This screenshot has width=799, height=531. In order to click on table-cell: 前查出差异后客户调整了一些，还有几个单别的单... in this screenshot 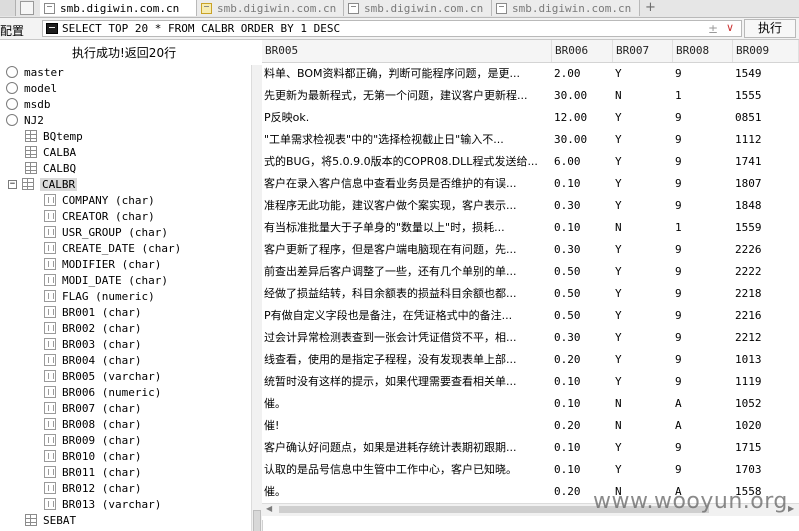, I will do `click(405, 272)`.